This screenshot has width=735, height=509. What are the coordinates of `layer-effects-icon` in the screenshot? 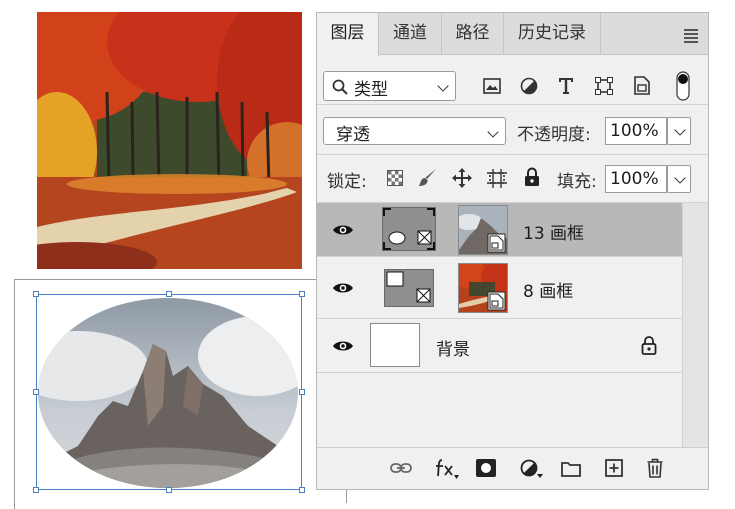 It's located at (447, 469).